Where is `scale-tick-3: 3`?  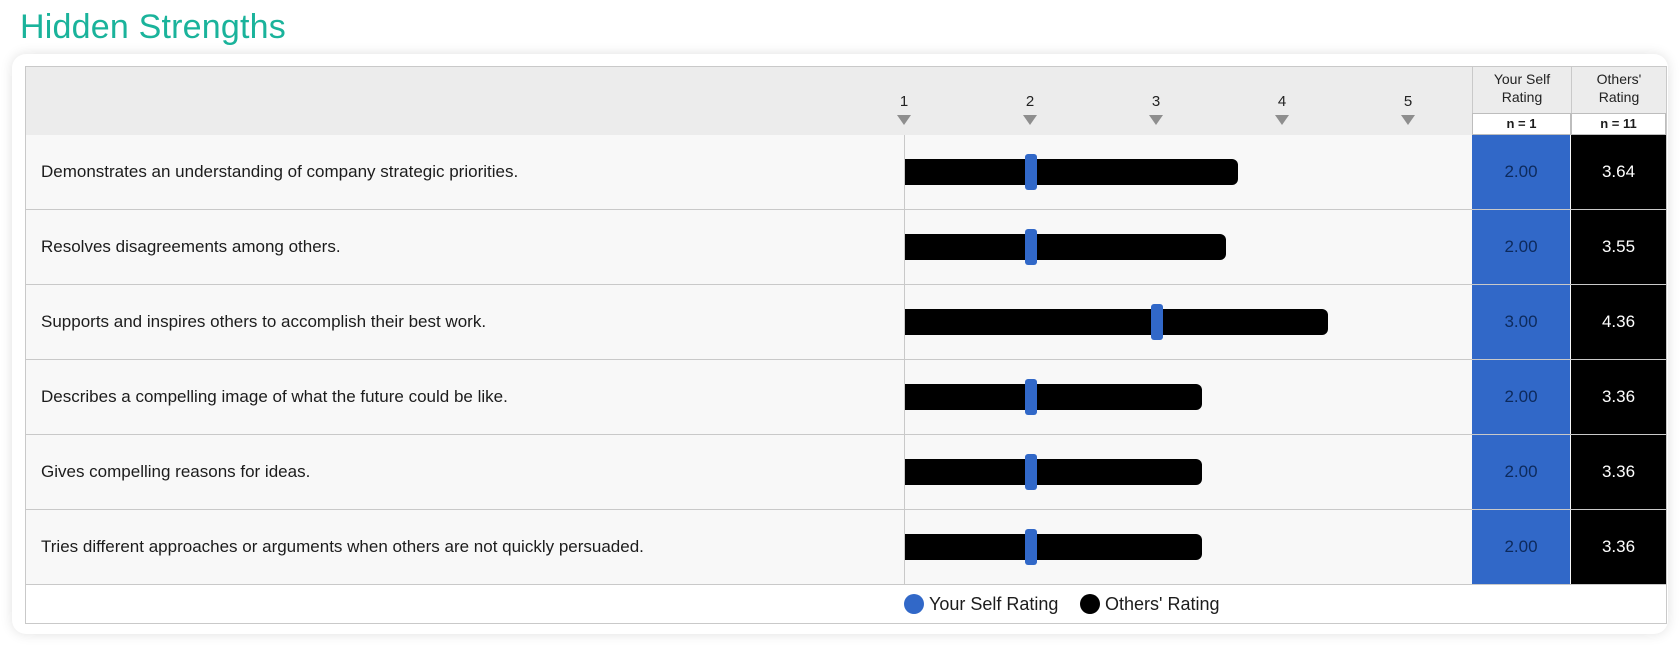 scale-tick-3: 3 is located at coordinates (1156, 101).